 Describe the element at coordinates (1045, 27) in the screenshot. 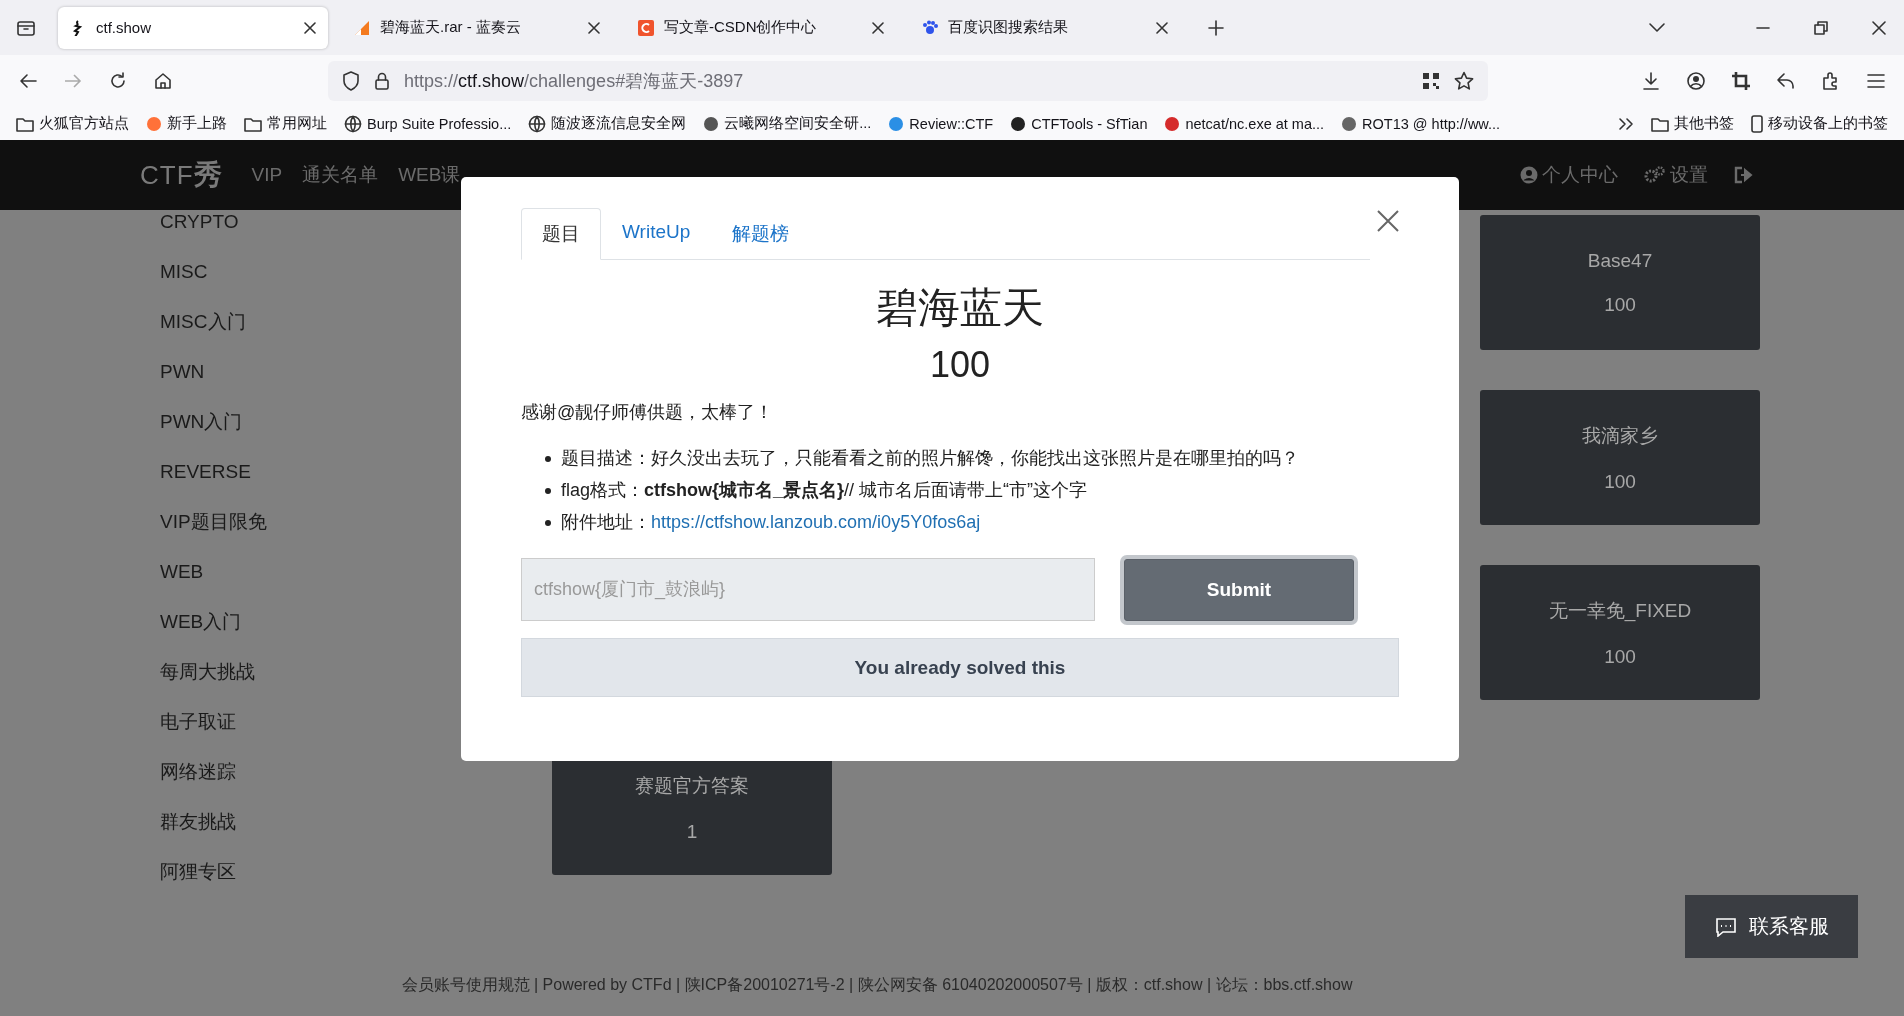

I see `browser-tab: 百度识图搜索结果` at that location.